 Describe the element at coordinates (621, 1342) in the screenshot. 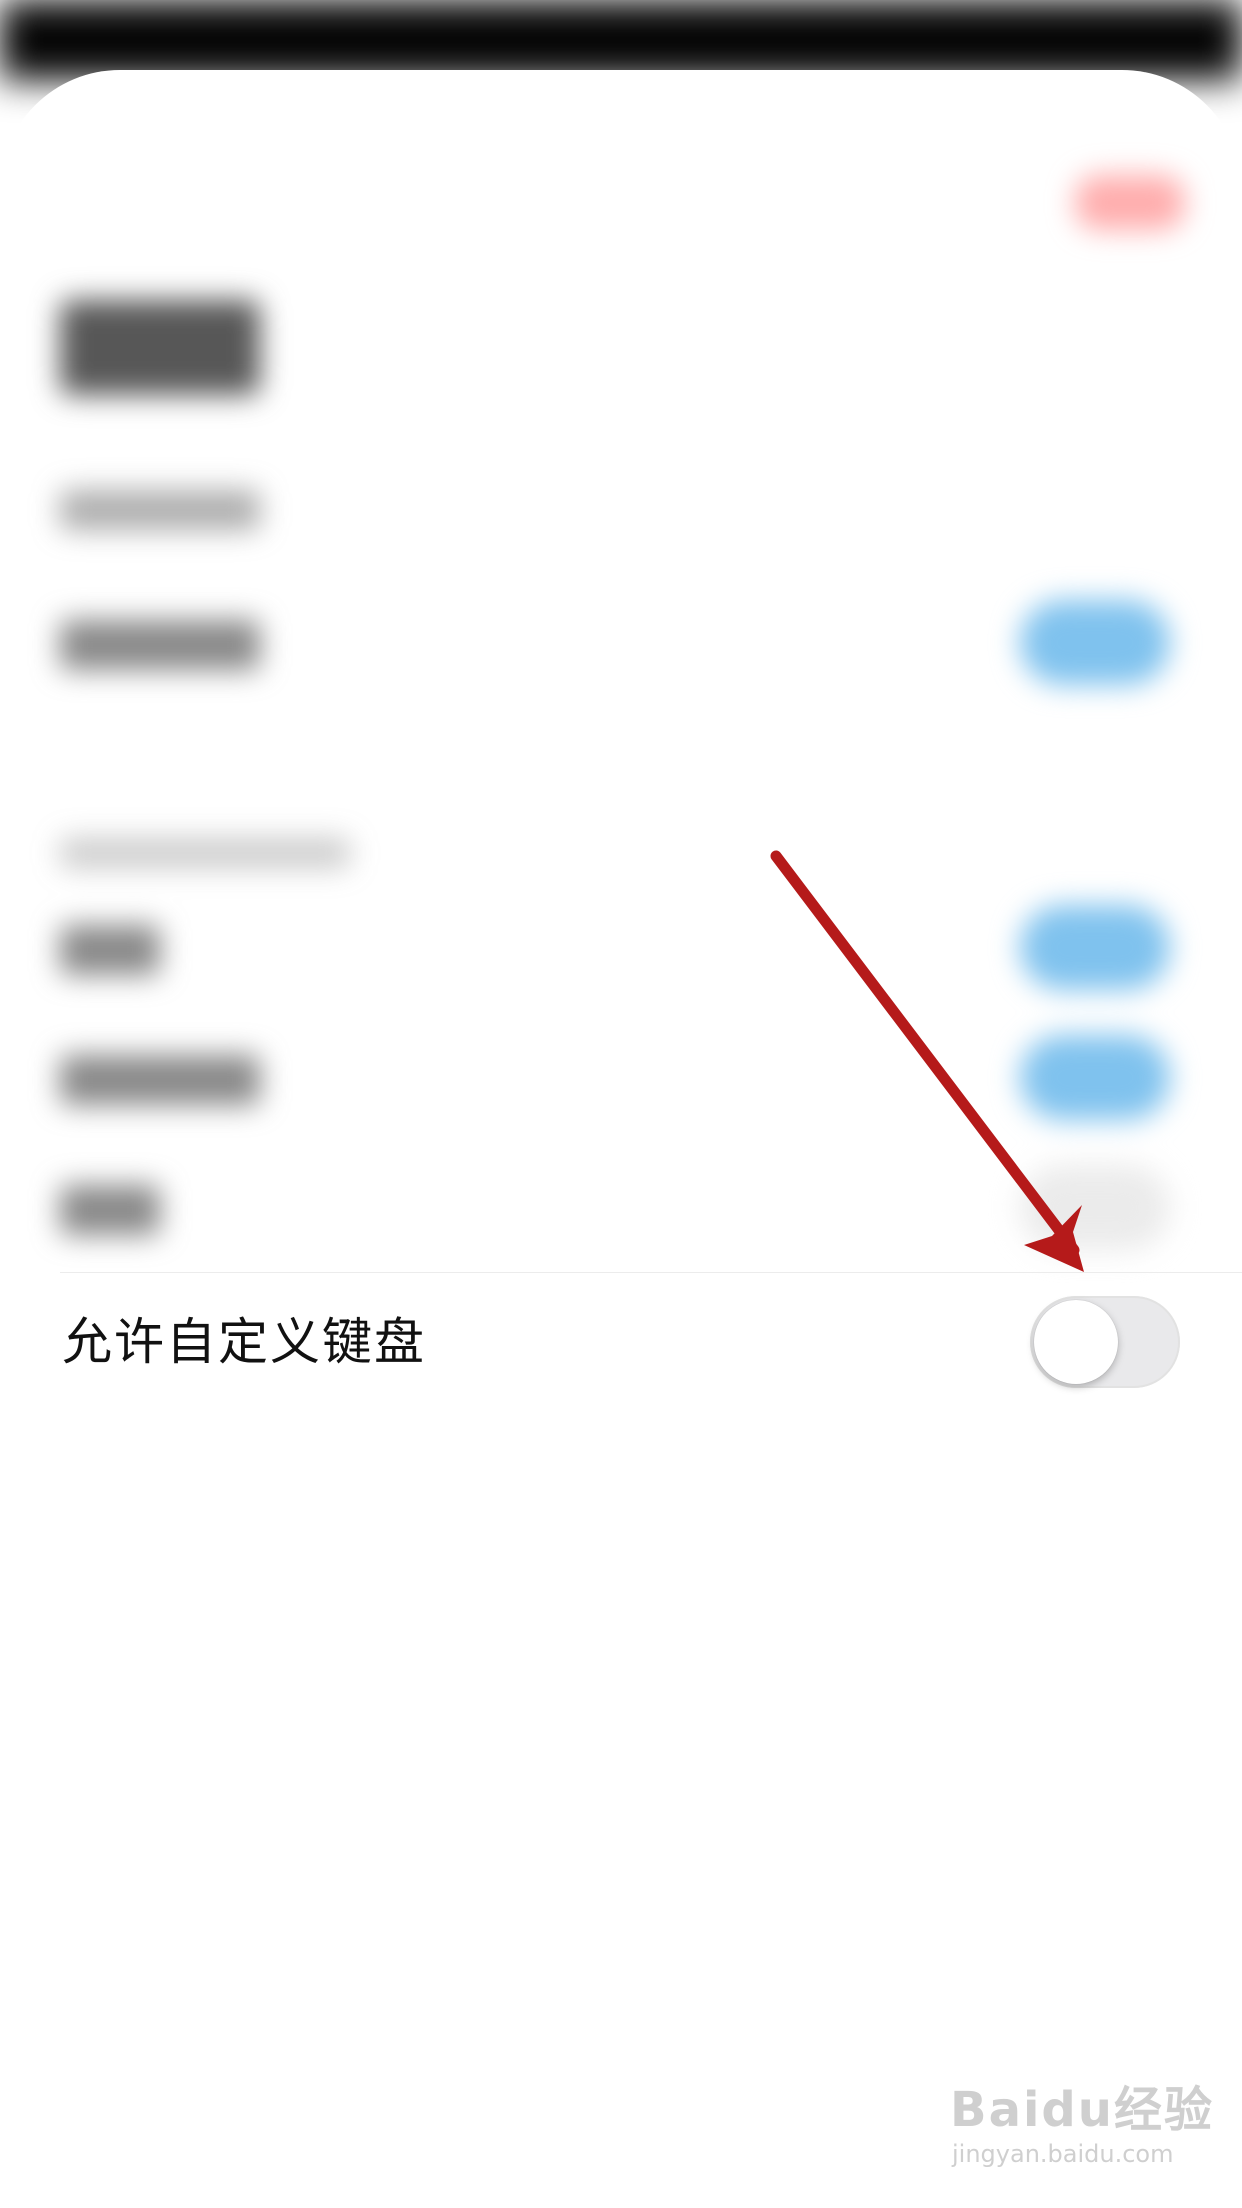

I see `allow-custom-keyboard-row: 允许自定义键盘` at that location.